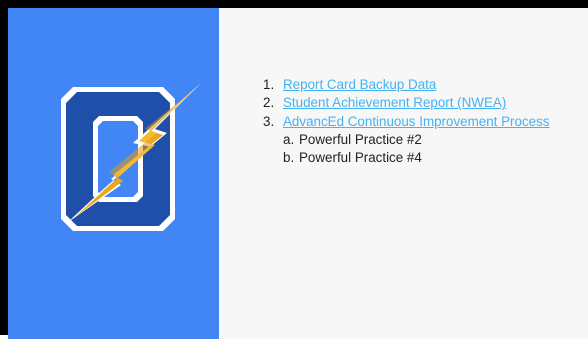  Describe the element at coordinates (416, 121) in the screenshot. I see `advanced-continuous-improvement-link: AdvancEd Continuous Improvement Process` at that location.